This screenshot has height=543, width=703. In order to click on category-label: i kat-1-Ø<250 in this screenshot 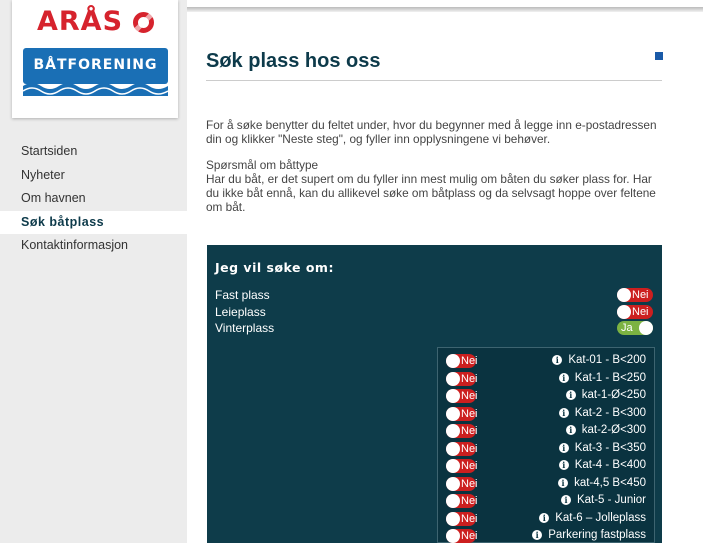, I will do `click(605, 395)`.